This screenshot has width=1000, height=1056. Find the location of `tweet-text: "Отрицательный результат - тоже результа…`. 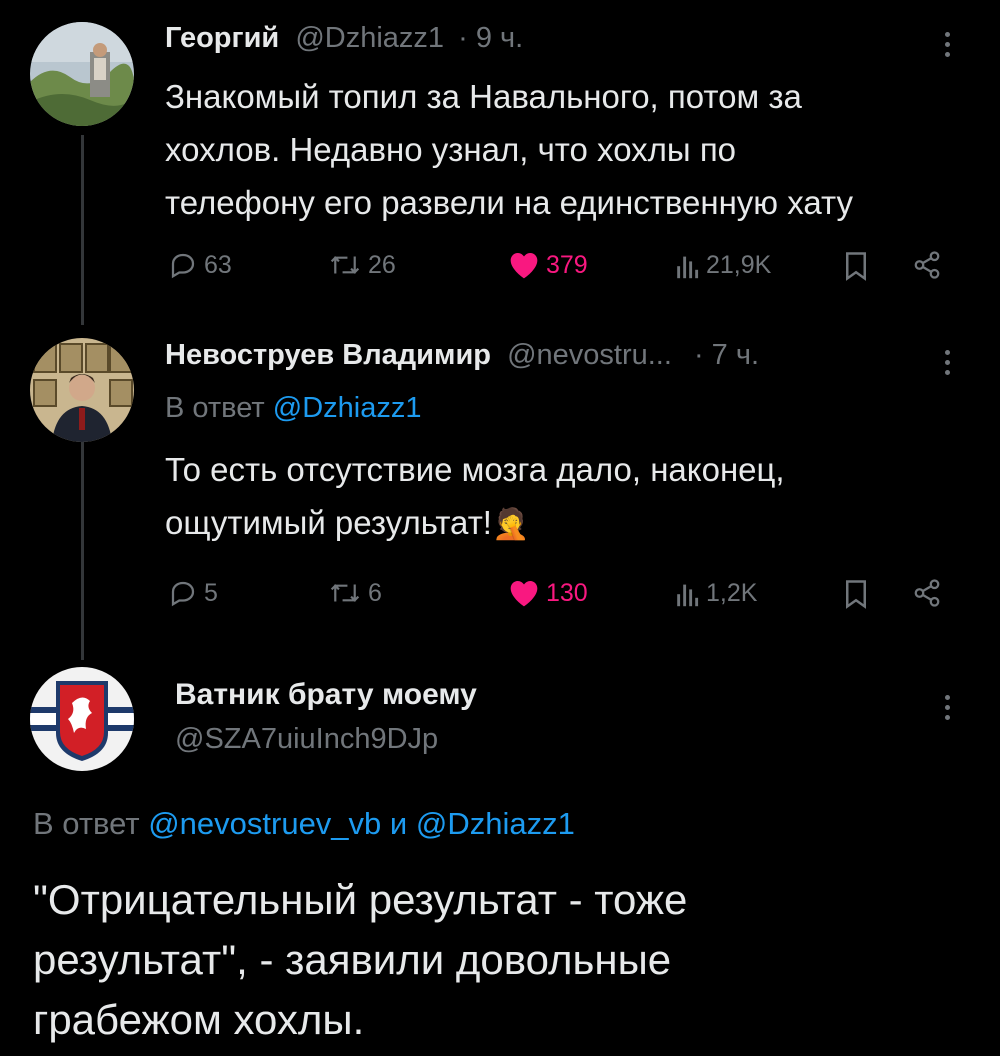

tweet-text: "Отрицательный результат - тоже результа… is located at coordinates (360, 959).